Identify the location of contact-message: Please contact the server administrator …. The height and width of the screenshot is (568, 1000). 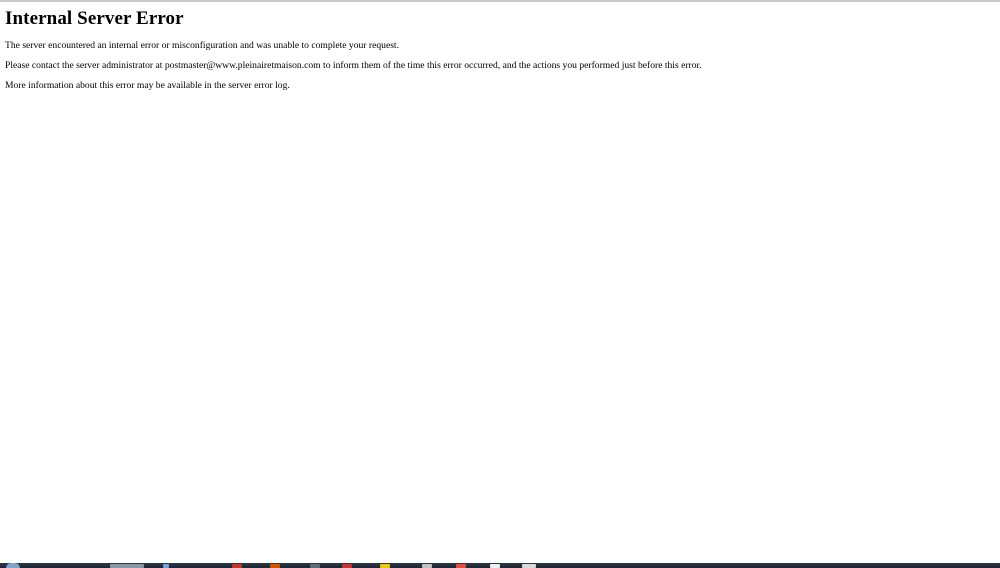
(353, 65).